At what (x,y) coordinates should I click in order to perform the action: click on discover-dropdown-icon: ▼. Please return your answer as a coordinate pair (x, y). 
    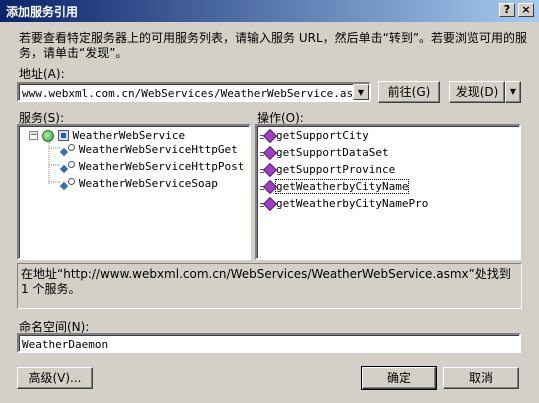
    Looking at the image, I should click on (513, 92).